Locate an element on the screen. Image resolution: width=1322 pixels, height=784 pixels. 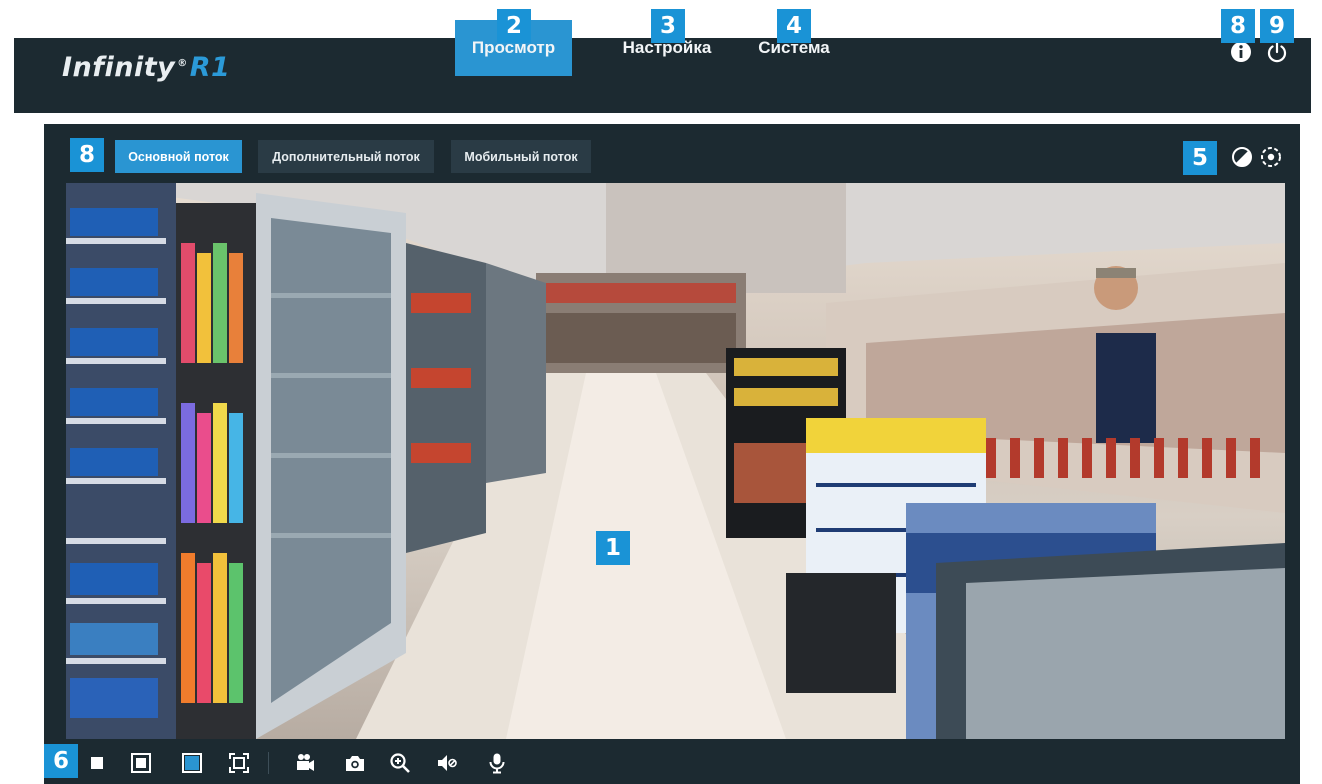
brand-logo: Infinity ®R1 is located at coordinates (146, 67).